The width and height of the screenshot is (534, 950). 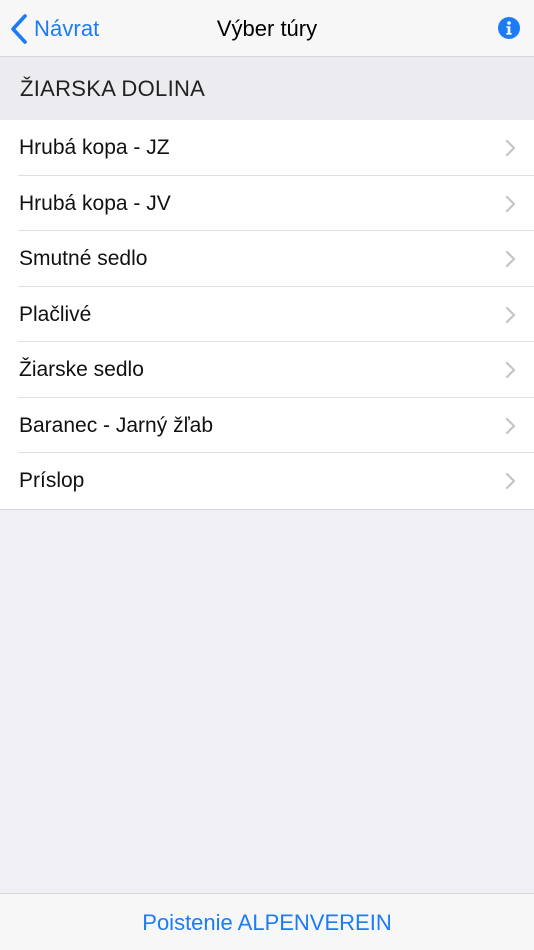 I want to click on page-title: Výber túry, so click(x=267, y=28).